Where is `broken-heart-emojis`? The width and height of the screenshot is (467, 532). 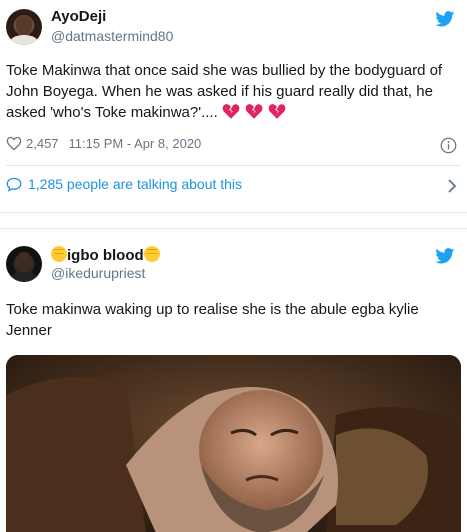 broken-heart-emojis is located at coordinates (254, 114).